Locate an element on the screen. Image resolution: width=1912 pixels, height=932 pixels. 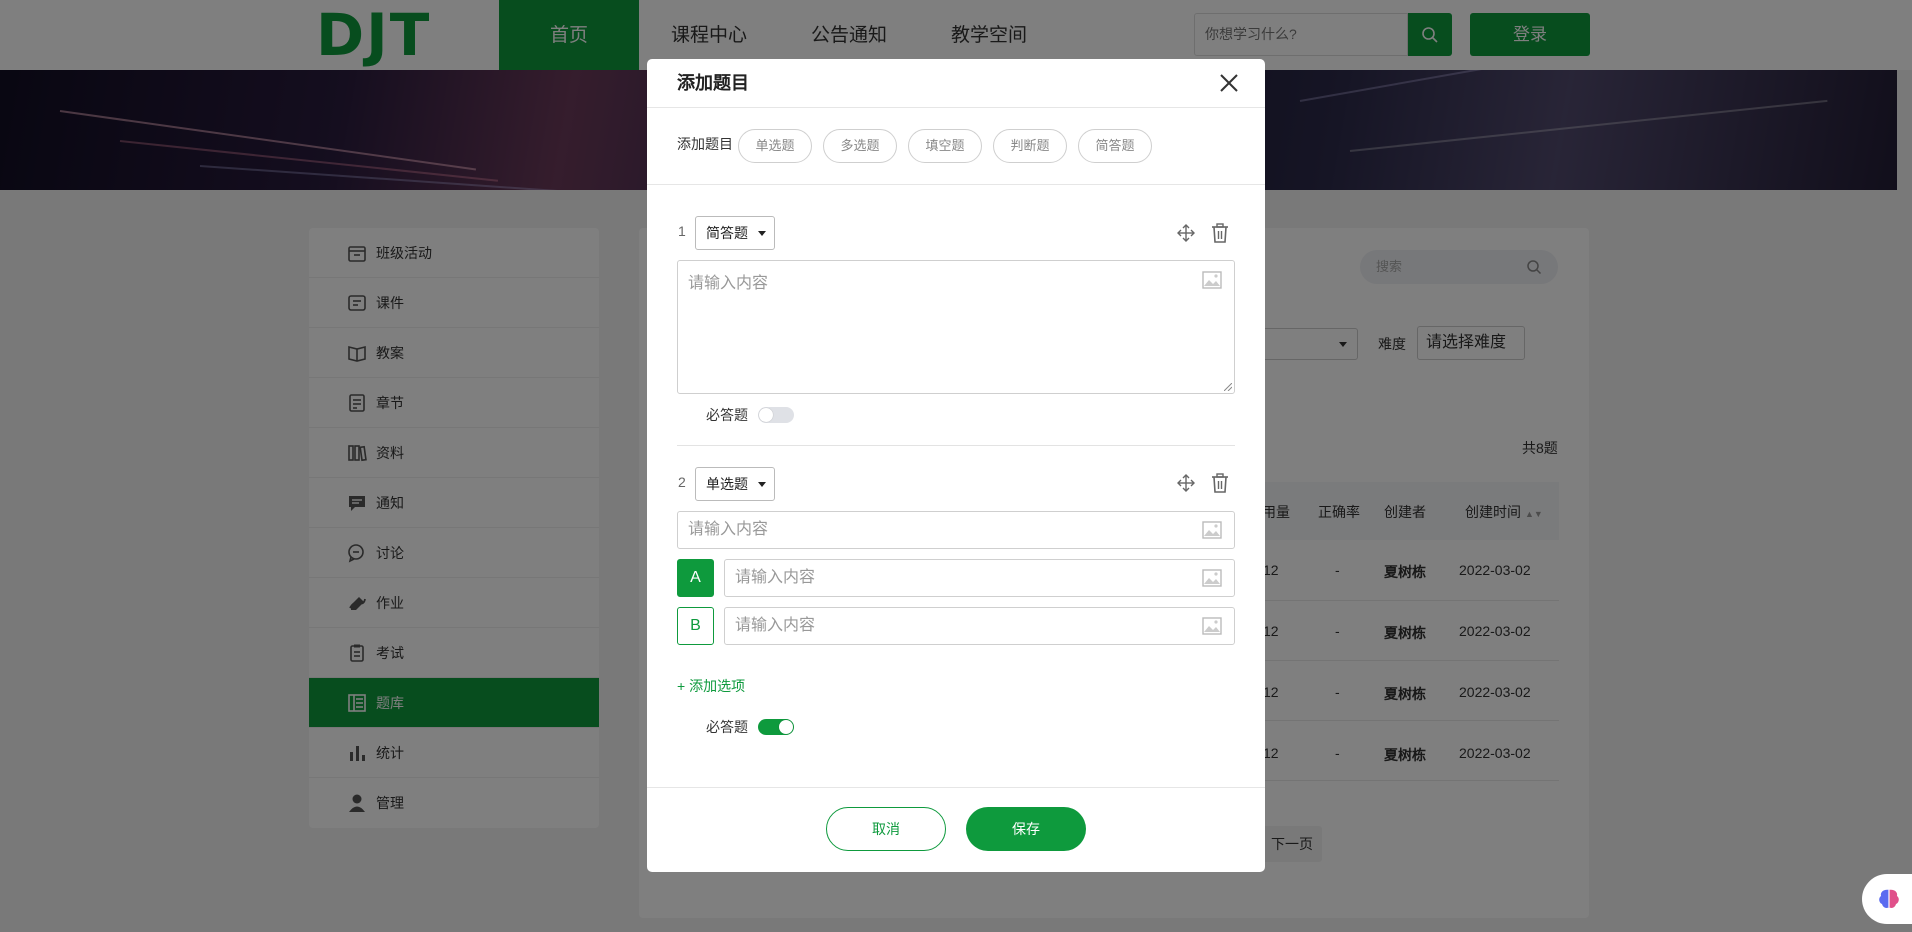
question-number: 2 is located at coordinates (682, 482).